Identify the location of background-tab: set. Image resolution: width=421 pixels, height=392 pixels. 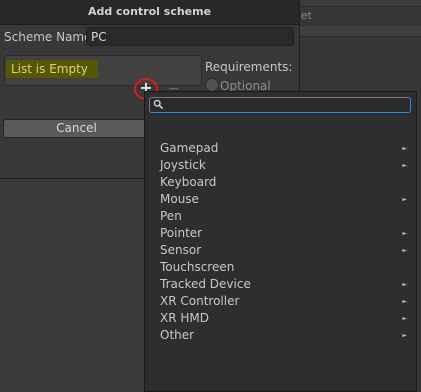
(356, 16).